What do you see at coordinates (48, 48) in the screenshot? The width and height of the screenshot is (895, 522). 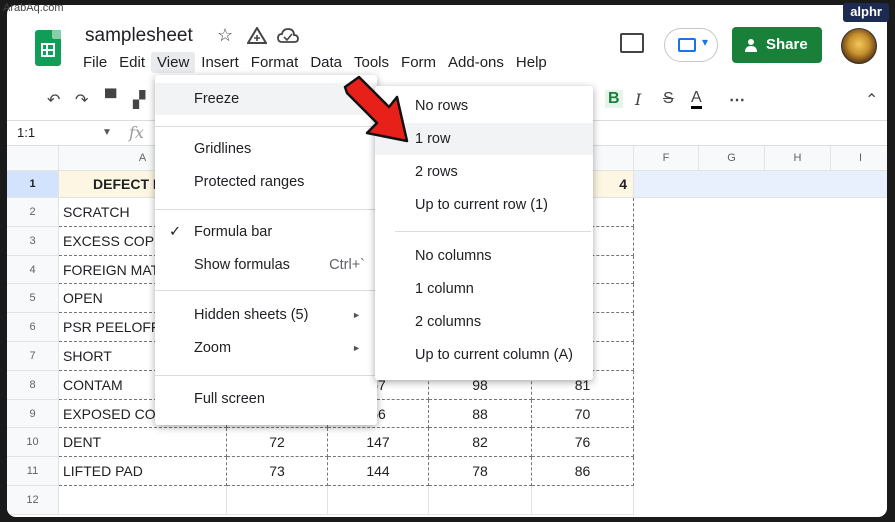 I see `sheets-logo-icon` at bounding box center [48, 48].